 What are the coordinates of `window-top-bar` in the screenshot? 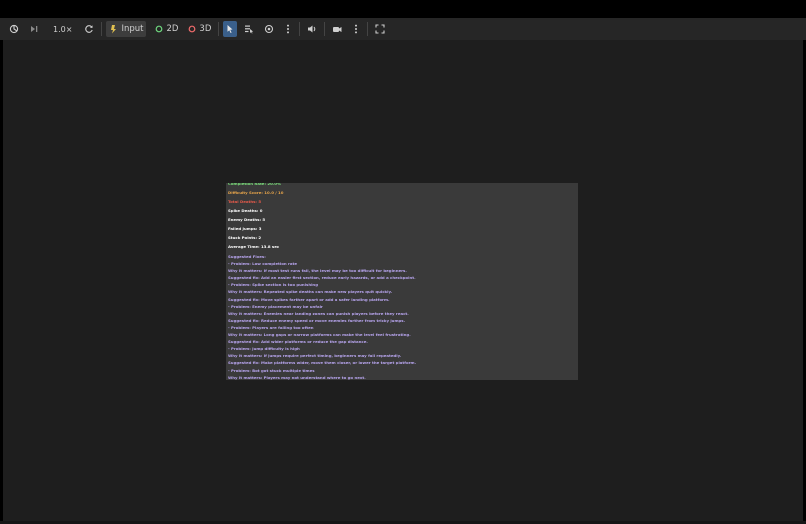 It's located at (403, 9).